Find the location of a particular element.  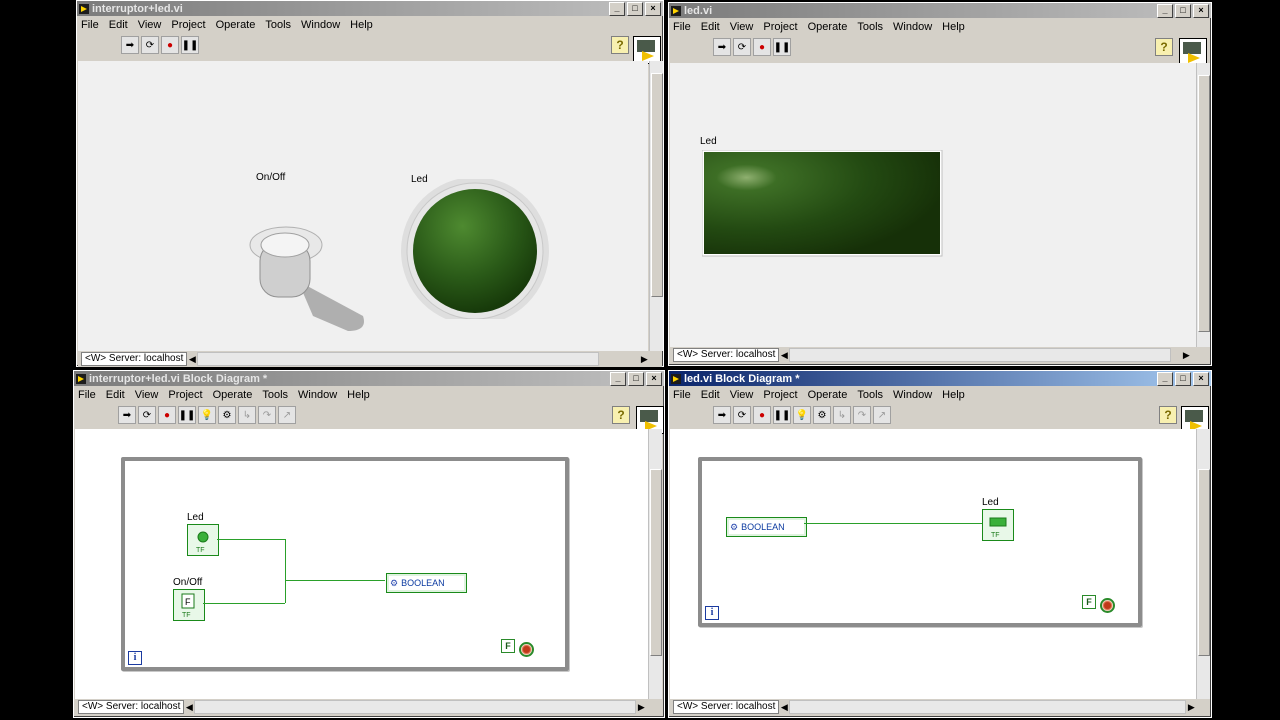

step-over-icon: ↷ is located at coordinates (862, 415).